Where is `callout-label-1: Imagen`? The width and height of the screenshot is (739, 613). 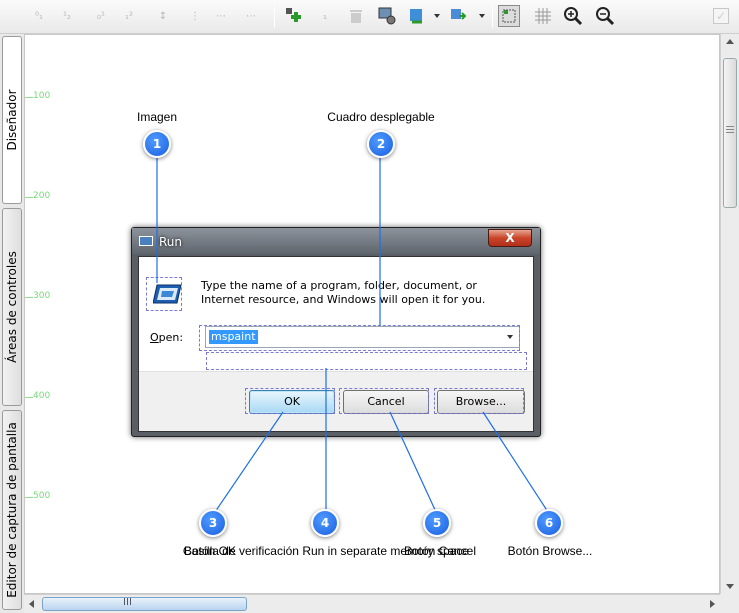 callout-label-1: Imagen is located at coordinates (157, 117).